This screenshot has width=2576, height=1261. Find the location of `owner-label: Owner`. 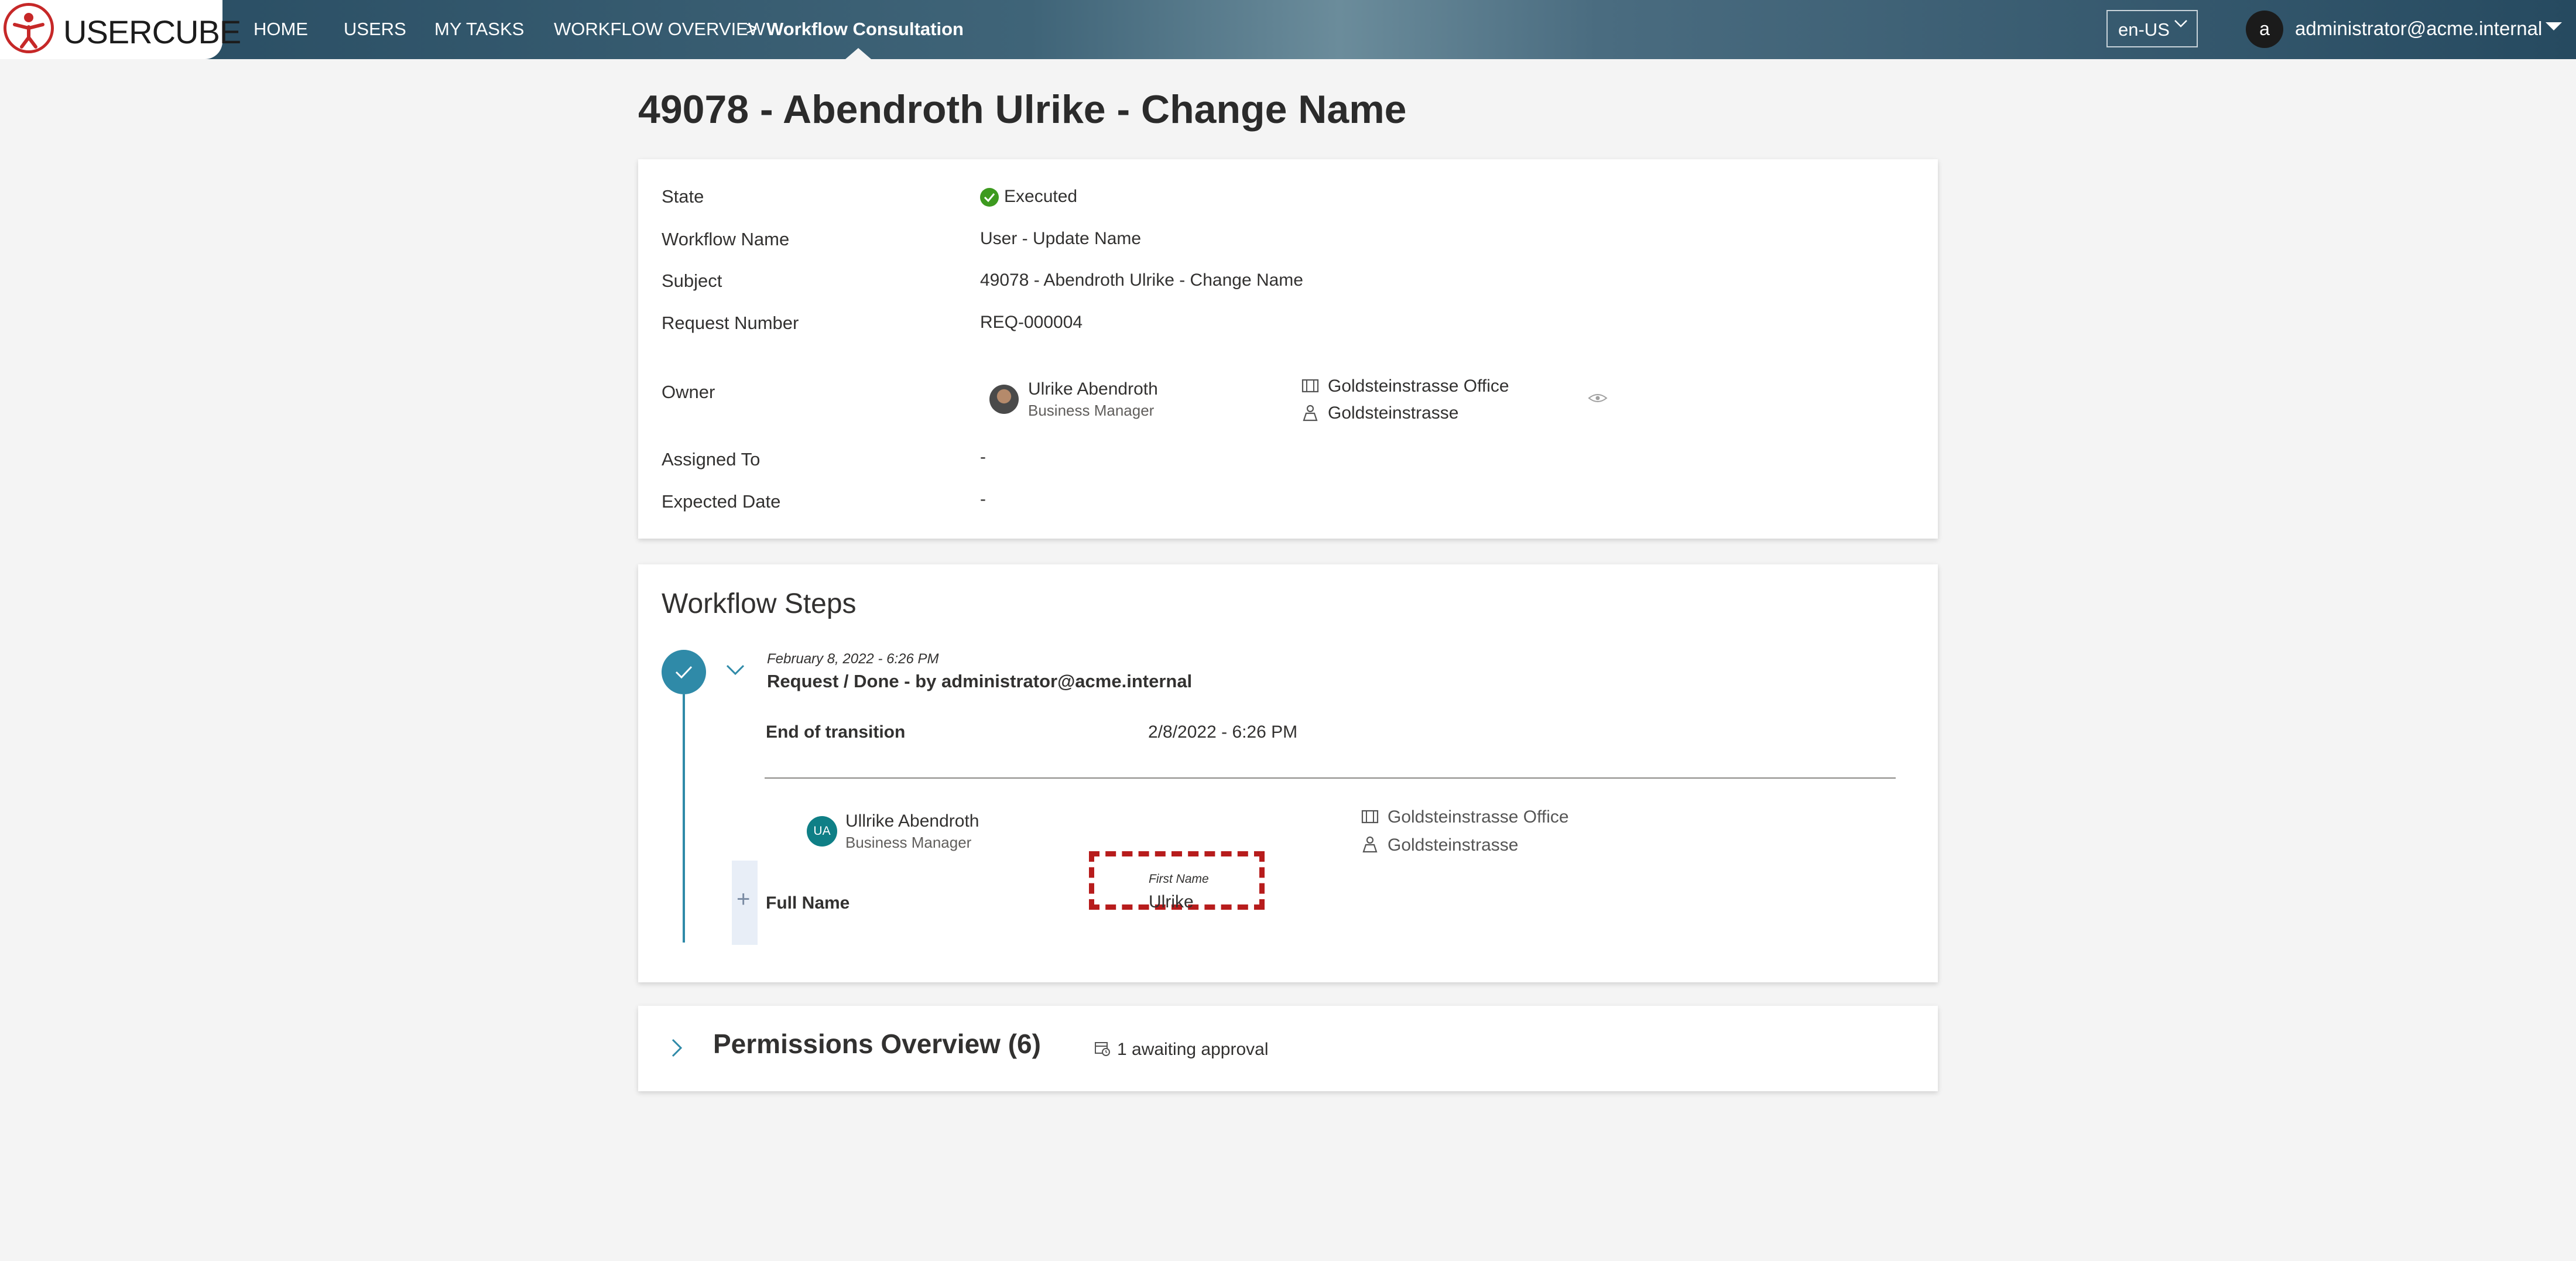

owner-label: Owner is located at coordinates (688, 392).